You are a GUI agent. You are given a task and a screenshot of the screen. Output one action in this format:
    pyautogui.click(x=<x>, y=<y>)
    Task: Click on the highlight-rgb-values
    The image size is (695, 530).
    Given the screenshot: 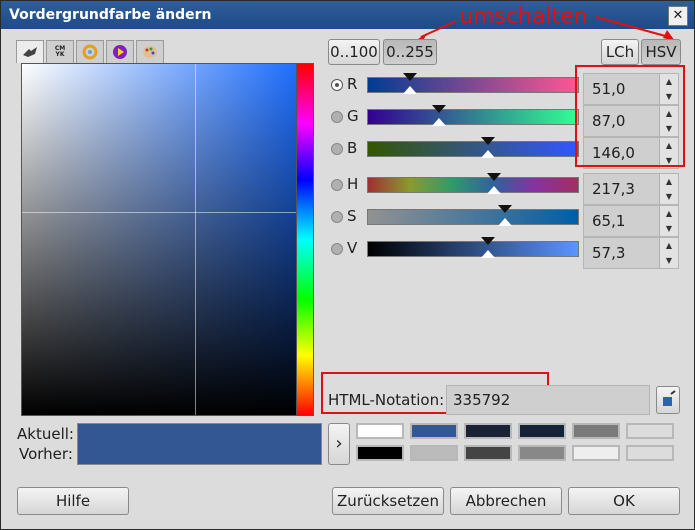 What is the action you would take?
    pyautogui.click(x=630, y=116)
    